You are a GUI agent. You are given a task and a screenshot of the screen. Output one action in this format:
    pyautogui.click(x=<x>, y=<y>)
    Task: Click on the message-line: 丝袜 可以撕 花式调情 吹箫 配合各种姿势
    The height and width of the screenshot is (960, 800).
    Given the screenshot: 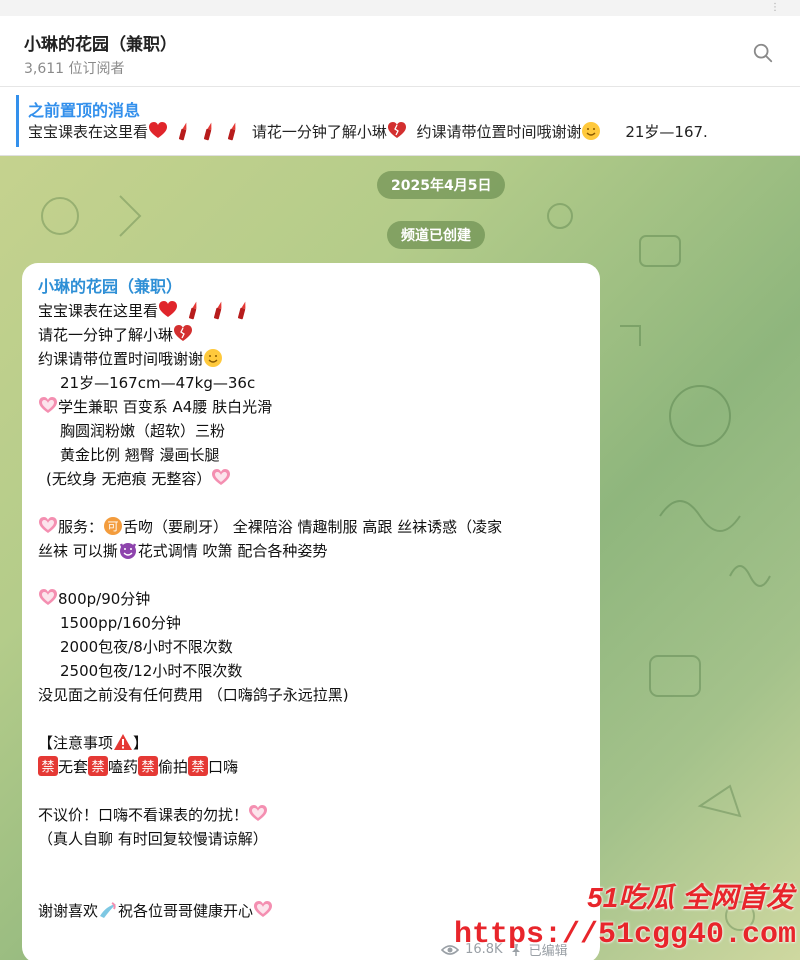 What is the action you would take?
    pyautogui.click(x=313, y=551)
    